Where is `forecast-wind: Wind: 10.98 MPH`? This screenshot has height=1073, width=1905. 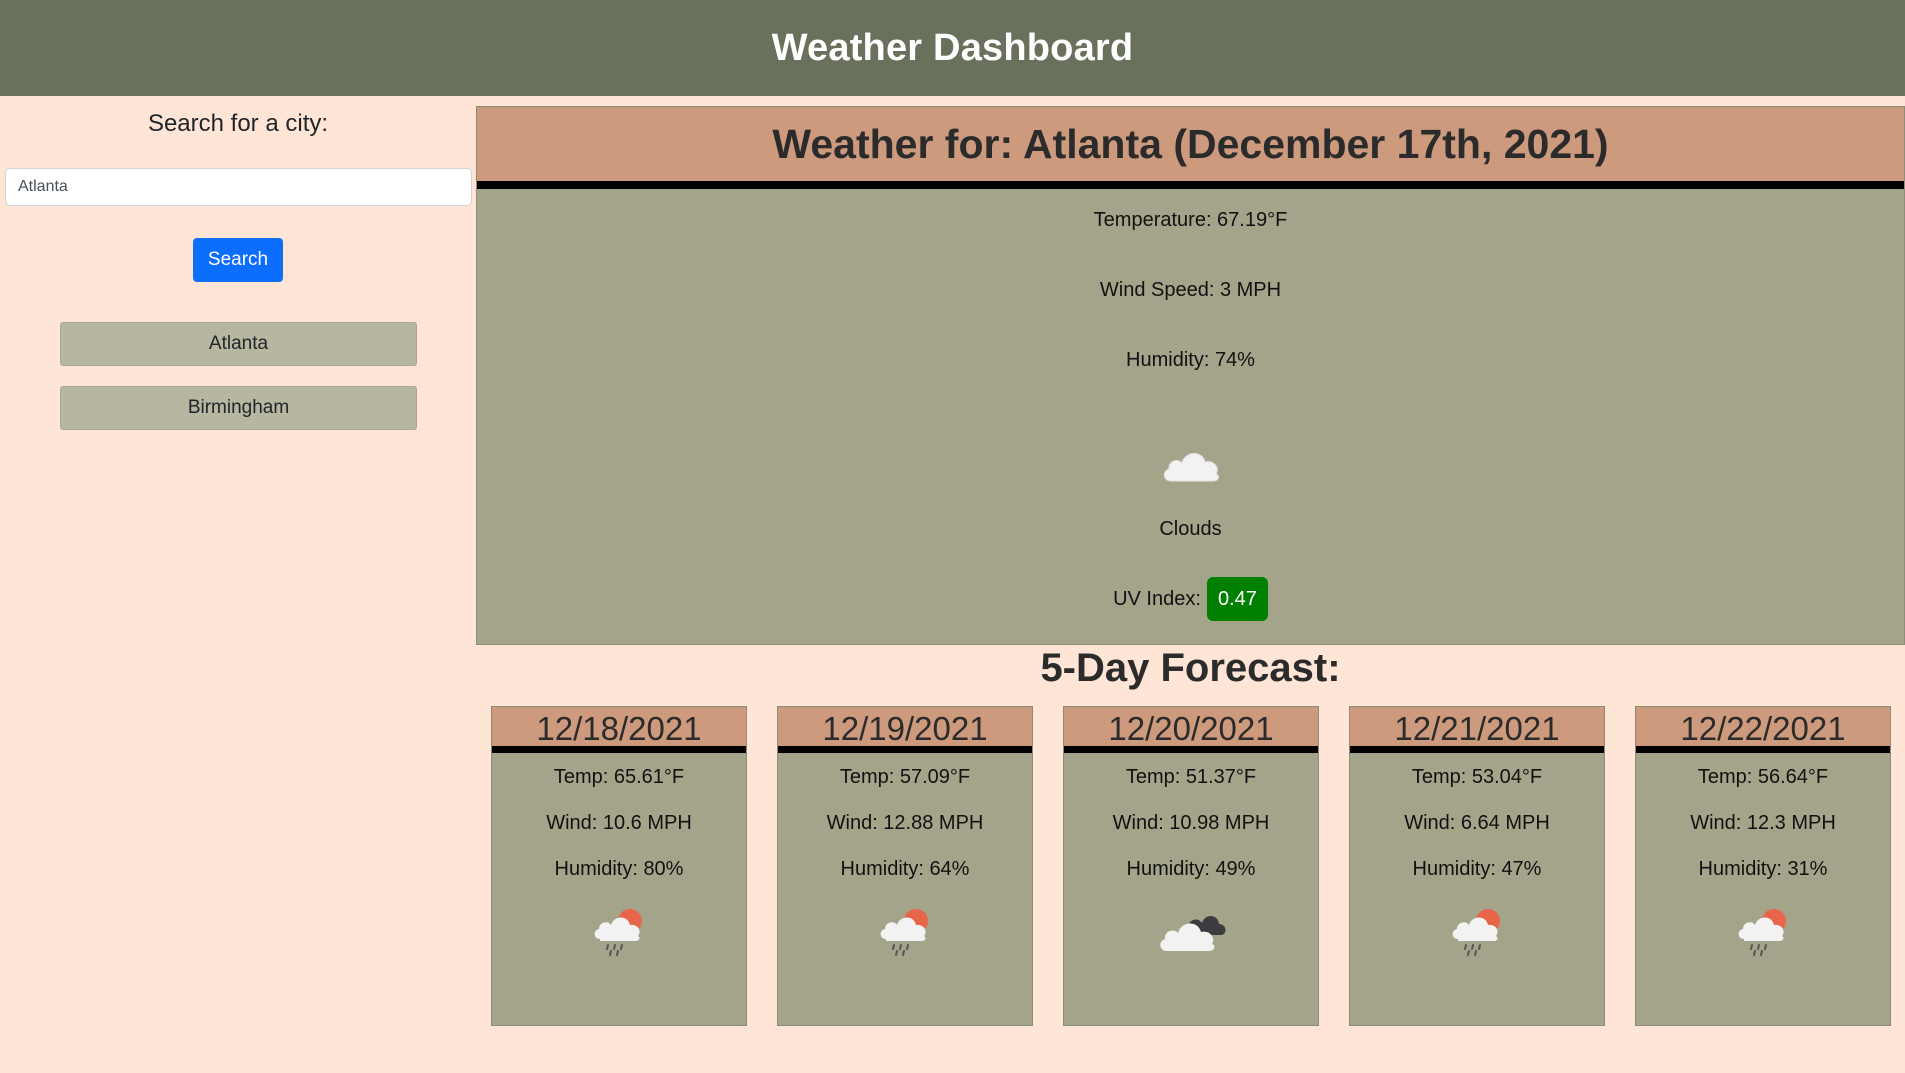 forecast-wind: Wind: 10.98 MPH is located at coordinates (1191, 823).